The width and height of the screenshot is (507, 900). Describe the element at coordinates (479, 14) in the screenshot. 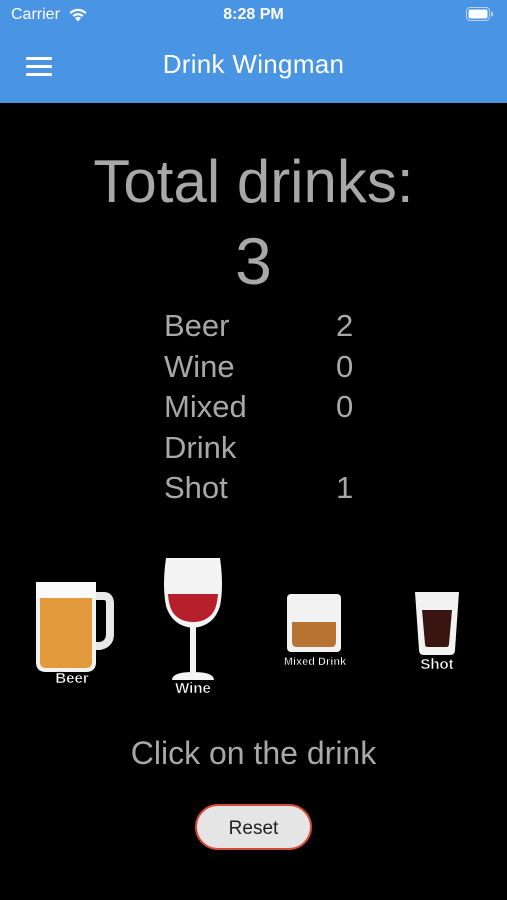

I see `battery-icon` at that location.